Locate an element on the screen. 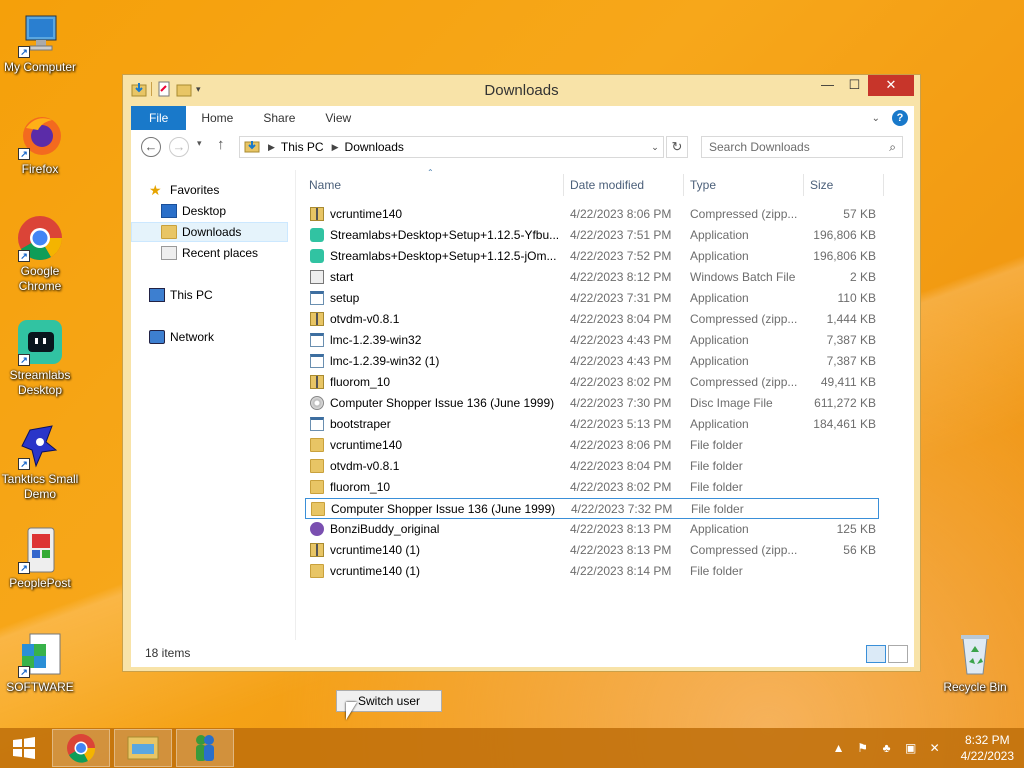 The width and height of the screenshot is (1024, 768). start-button is located at coordinates (24, 748).